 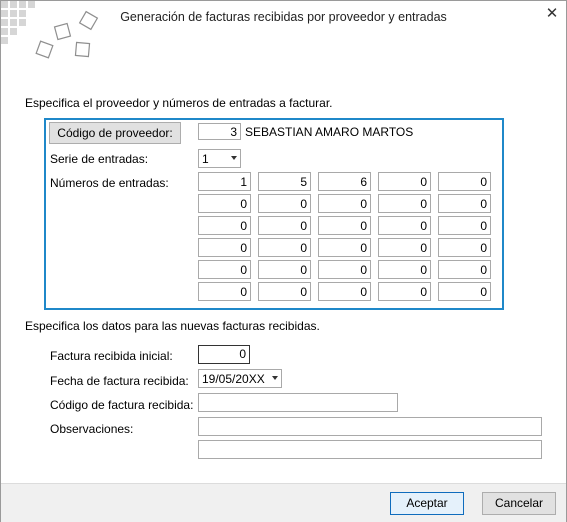 I want to click on series-label: Serie de entradas:, so click(x=99, y=159).